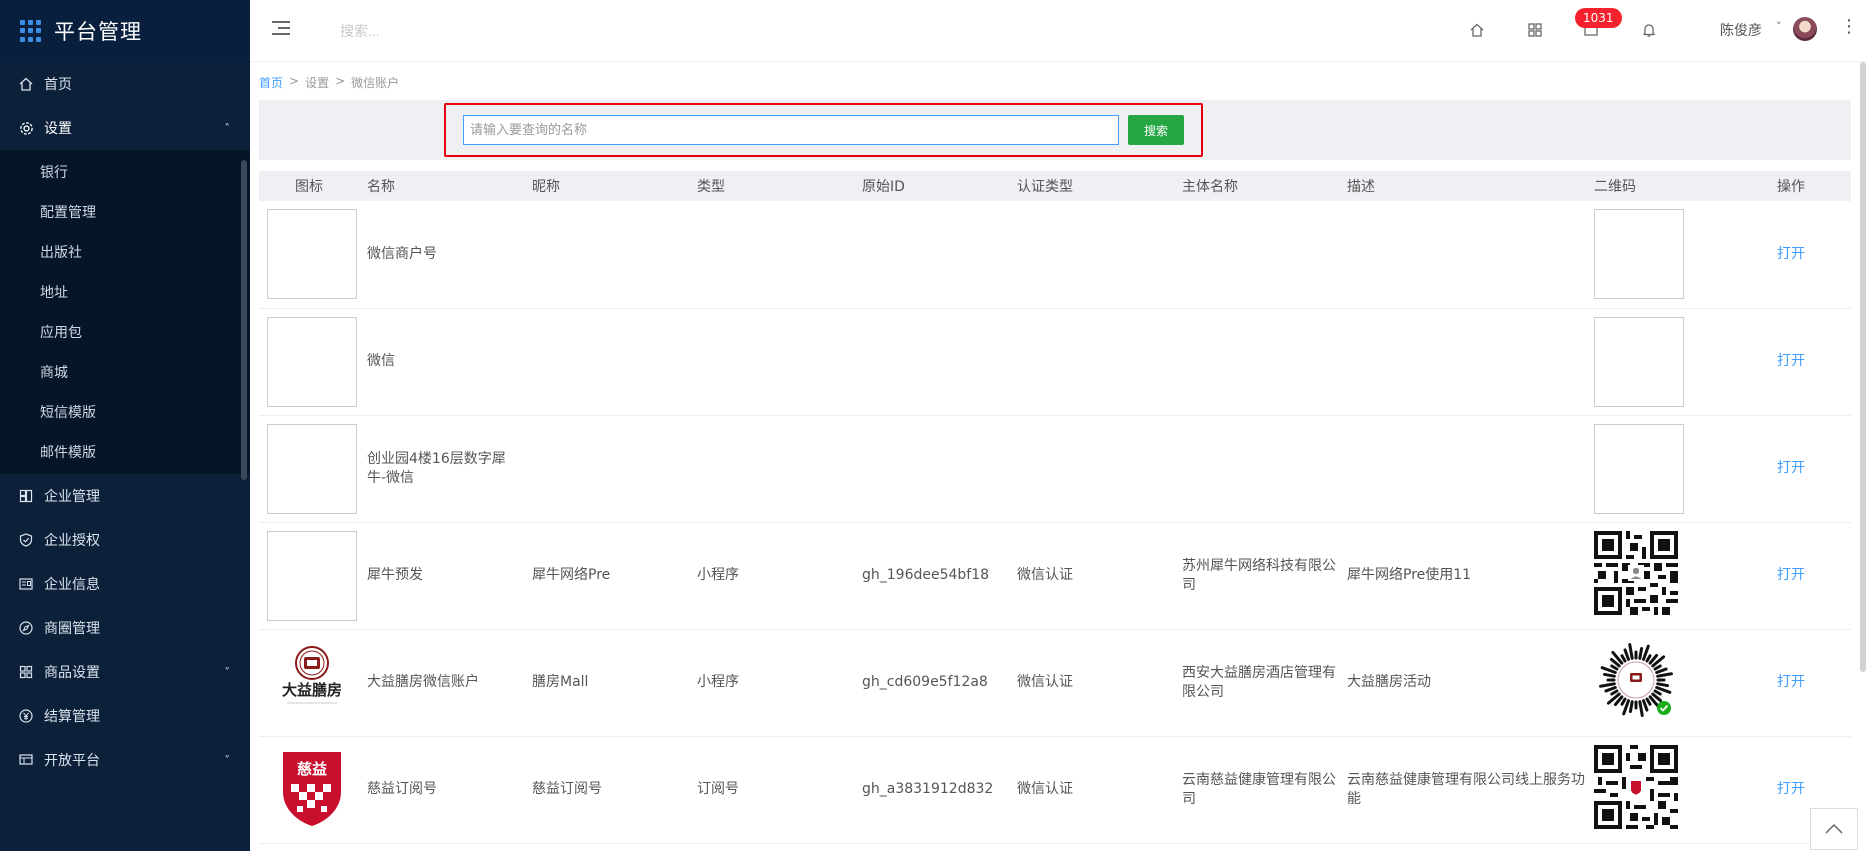 The height and width of the screenshot is (851, 1867). Describe the element at coordinates (125, 584) in the screenshot. I see `sidebar-item-enterprise-info: 企业信息` at that location.